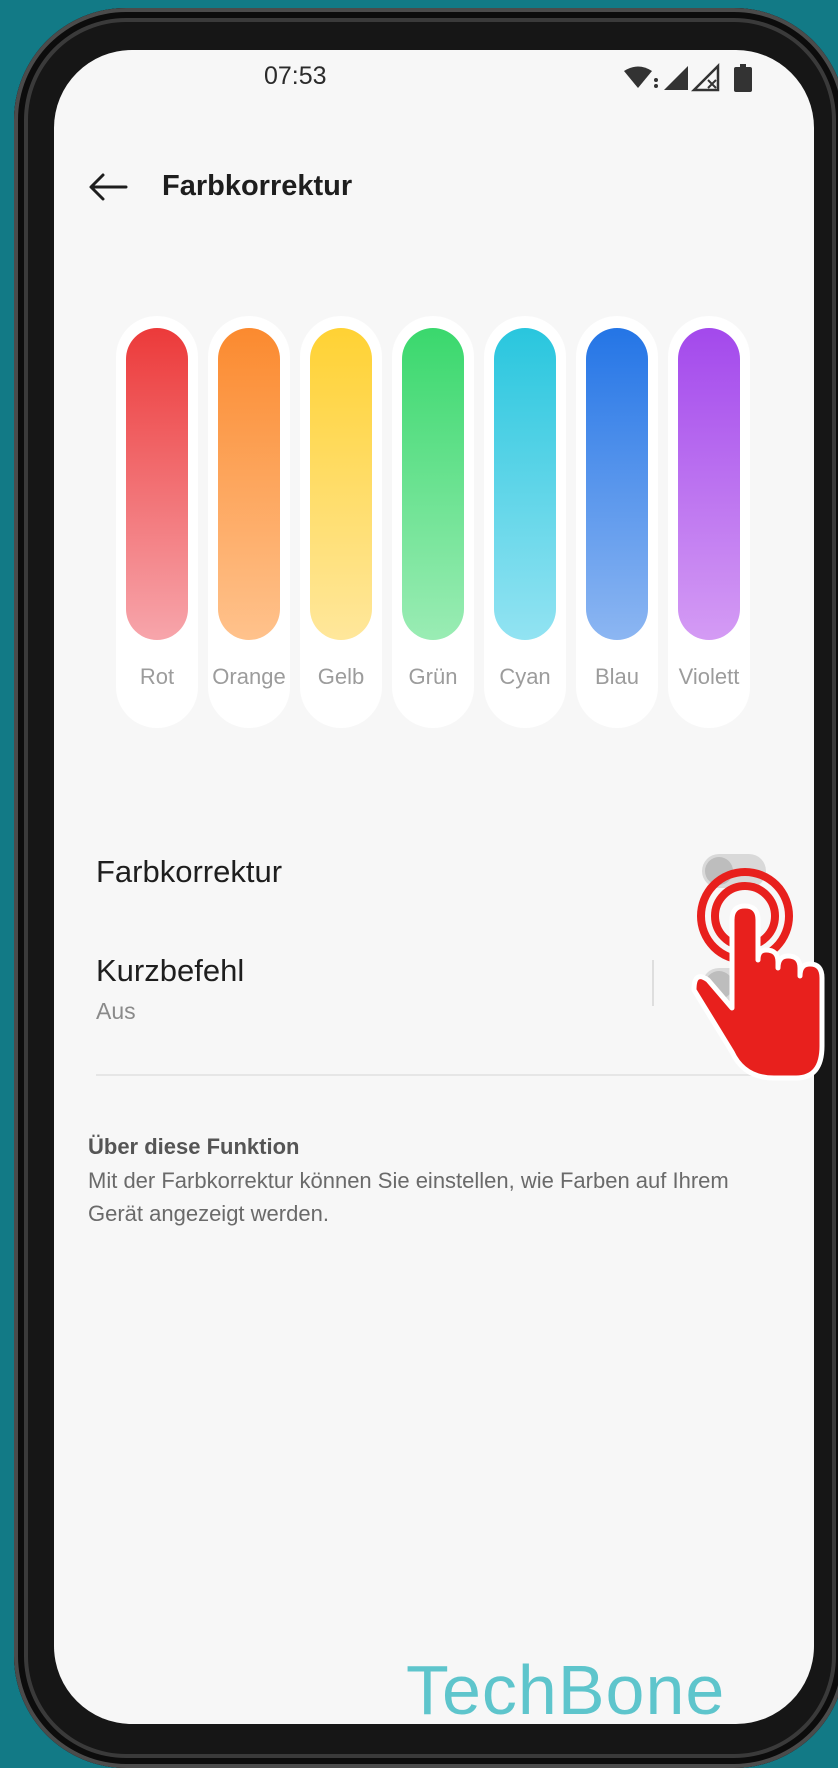 This screenshot has height=1768, width=838. Describe the element at coordinates (257, 186) in the screenshot. I see `page-title: Farbkorrektur` at that location.